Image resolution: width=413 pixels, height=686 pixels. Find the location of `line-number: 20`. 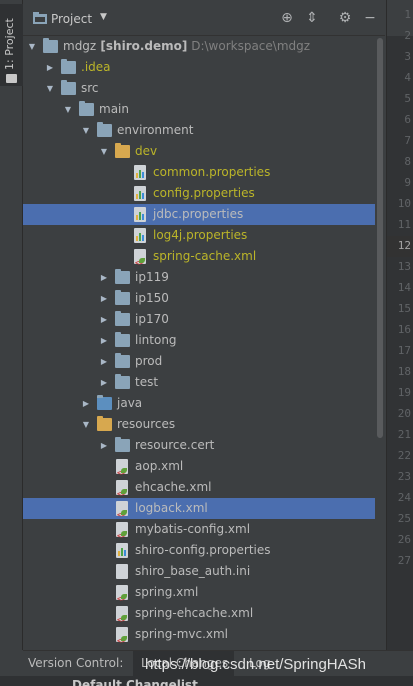

line-number: 20 is located at coordinates (404, 413).